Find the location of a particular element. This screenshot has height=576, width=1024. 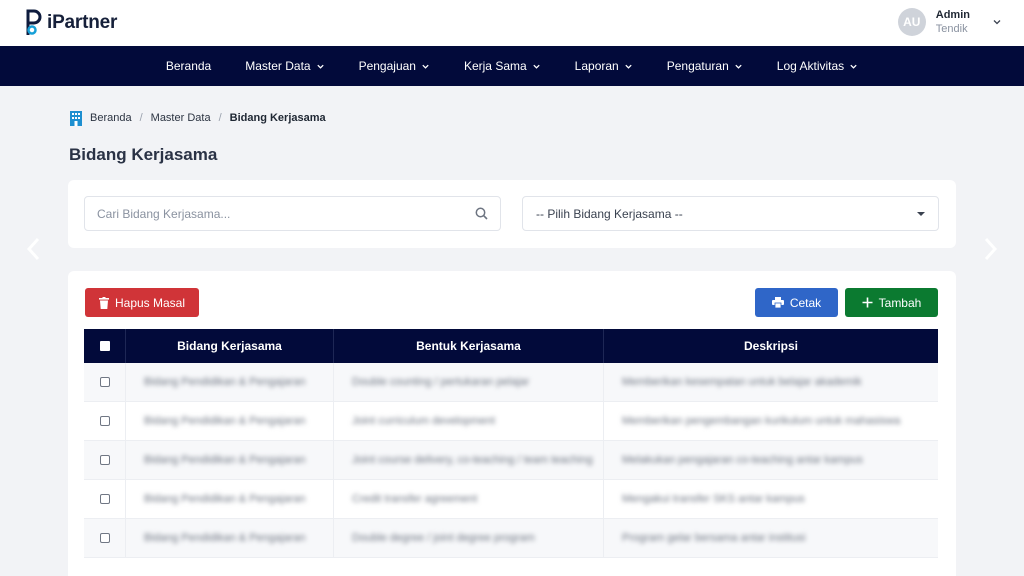

nav-item-pengajuan: Pengajuan is located at coordinates (394, 66).